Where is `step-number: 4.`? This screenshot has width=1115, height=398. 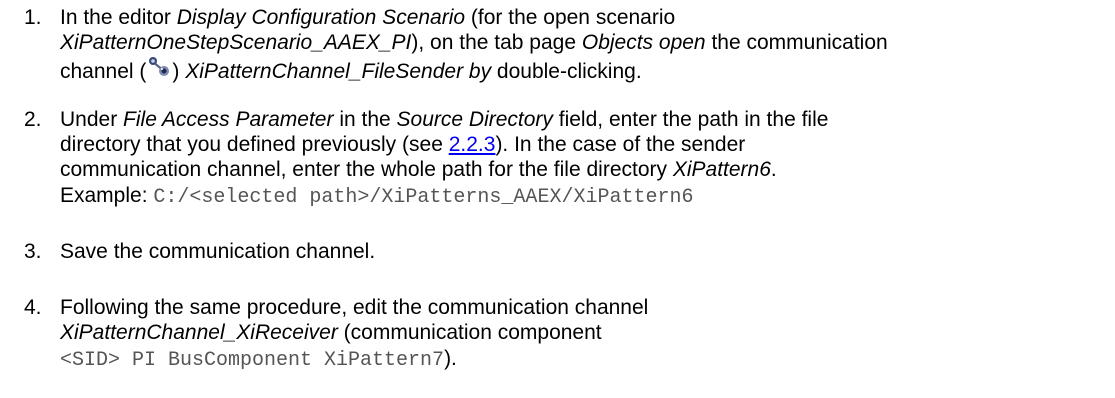
step-number: 4. is located at coordinates (33, 307).